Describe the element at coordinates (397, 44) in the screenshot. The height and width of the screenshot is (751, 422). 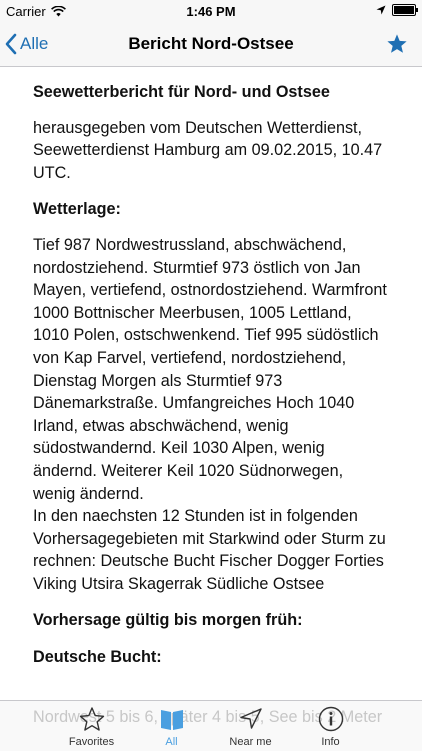
I see `favorite-star-icon` at that location.